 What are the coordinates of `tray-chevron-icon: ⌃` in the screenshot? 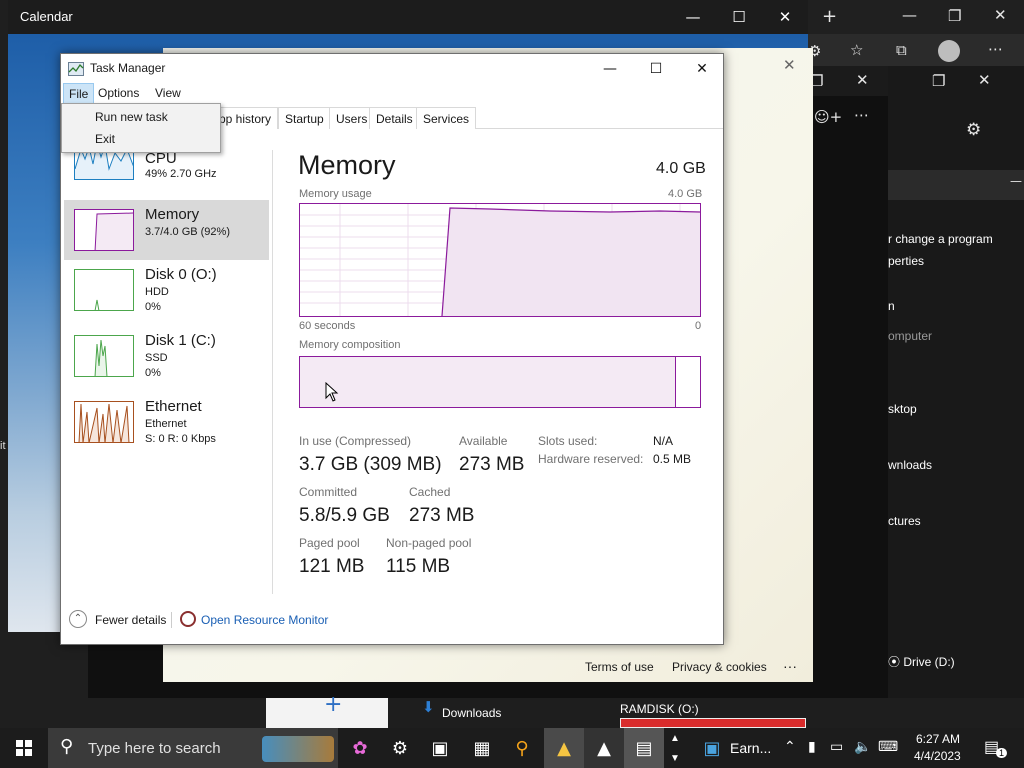 It's located at (790, 746).